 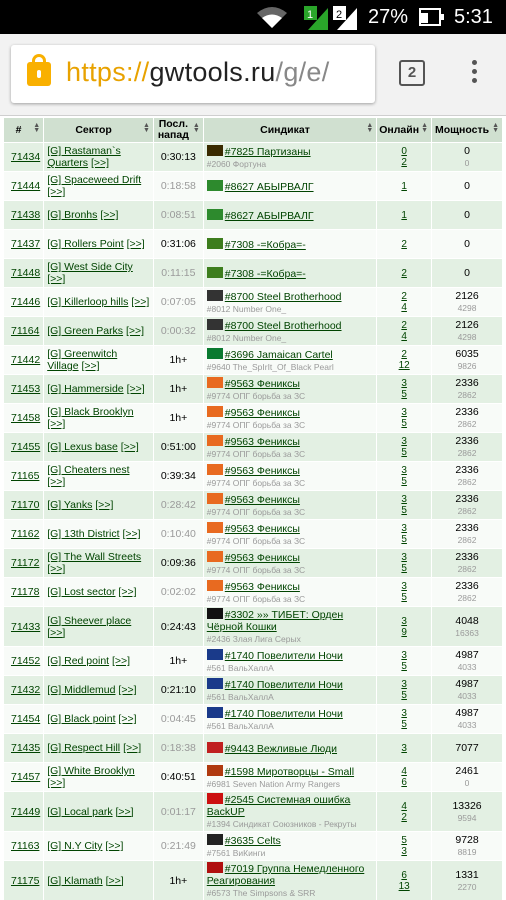 I want to click on sector-name-link: [G] Bronhs, so click(x=72, y=215).